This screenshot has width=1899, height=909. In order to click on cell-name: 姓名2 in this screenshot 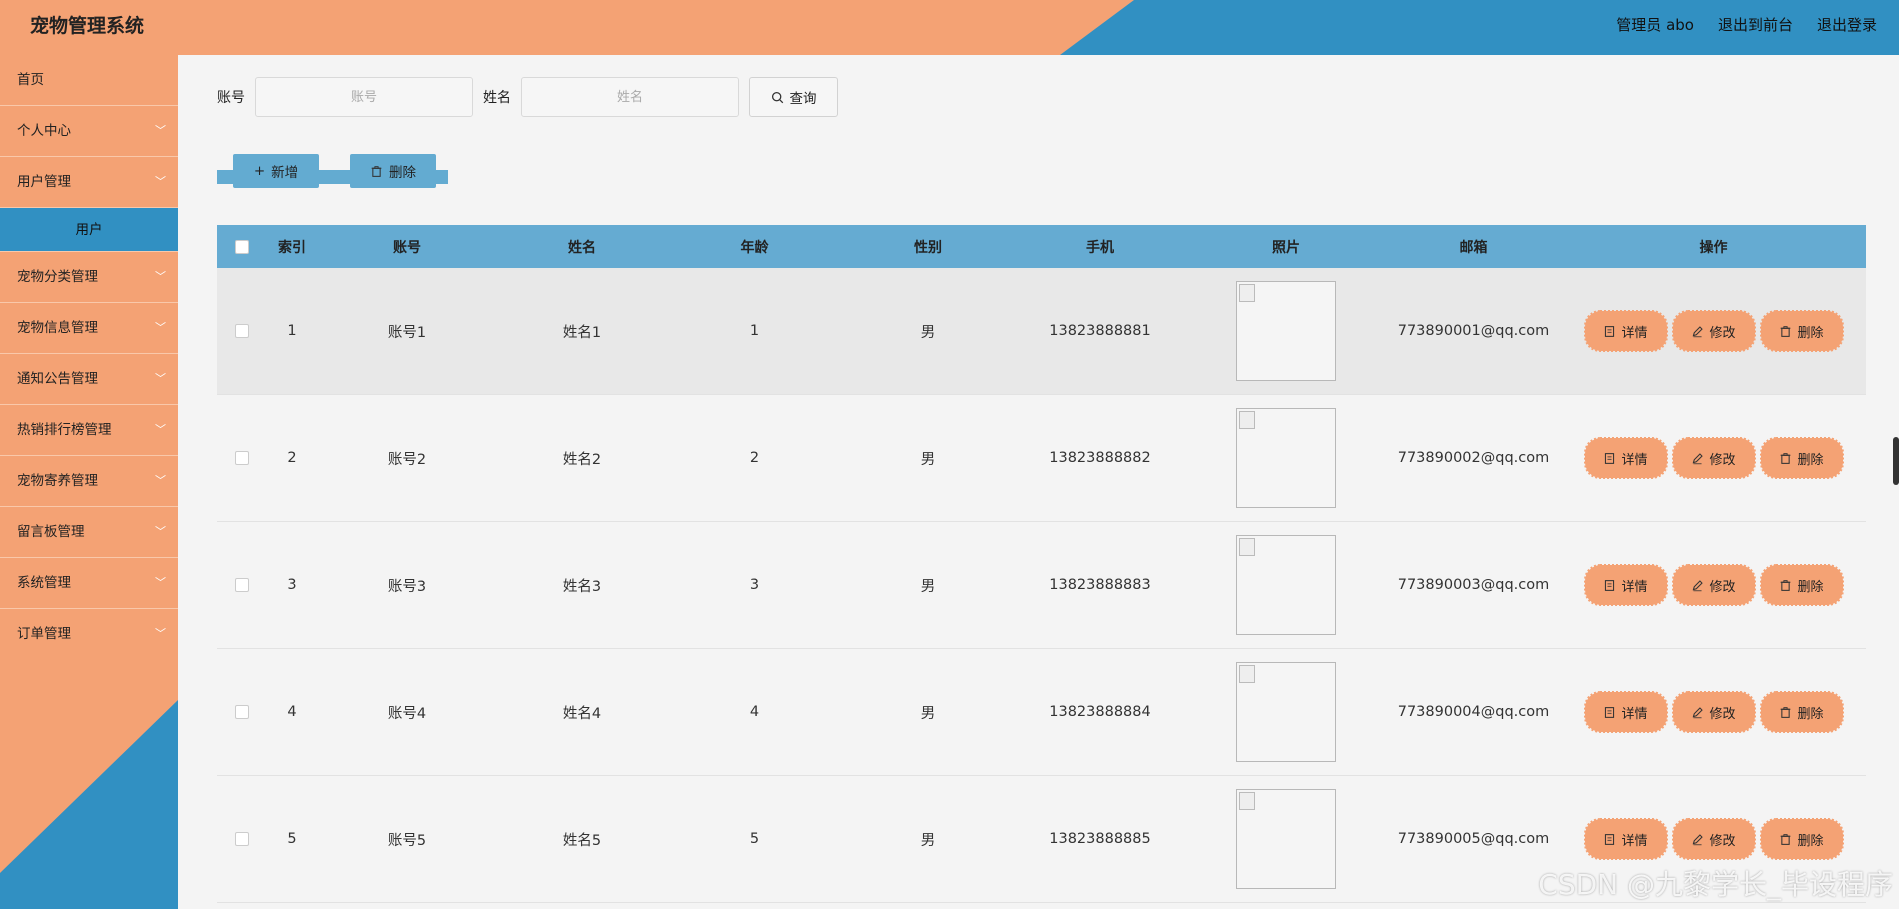, I will do `click(582, 459)`.